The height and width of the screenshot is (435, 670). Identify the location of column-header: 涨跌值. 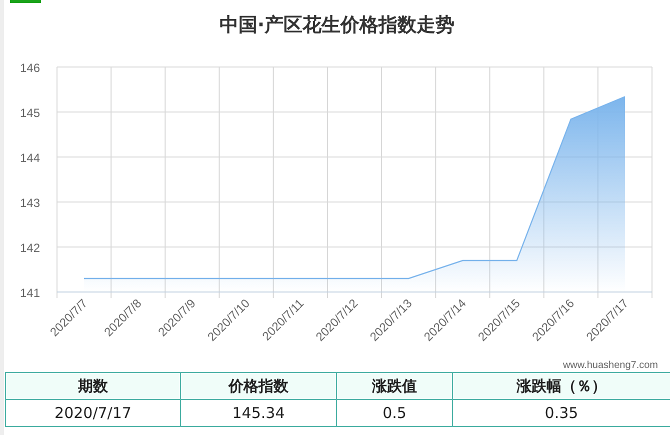
(394, 386).